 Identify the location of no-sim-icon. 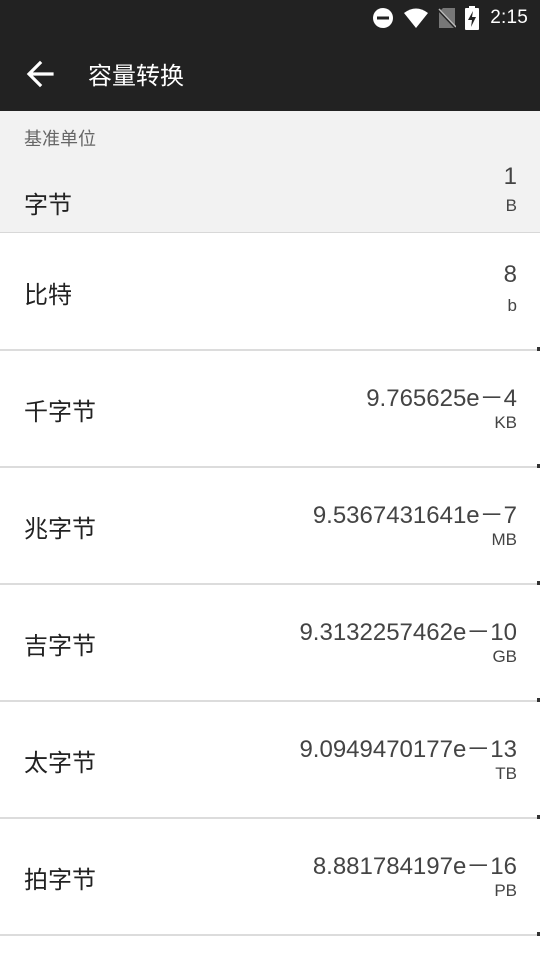
(447, 18).